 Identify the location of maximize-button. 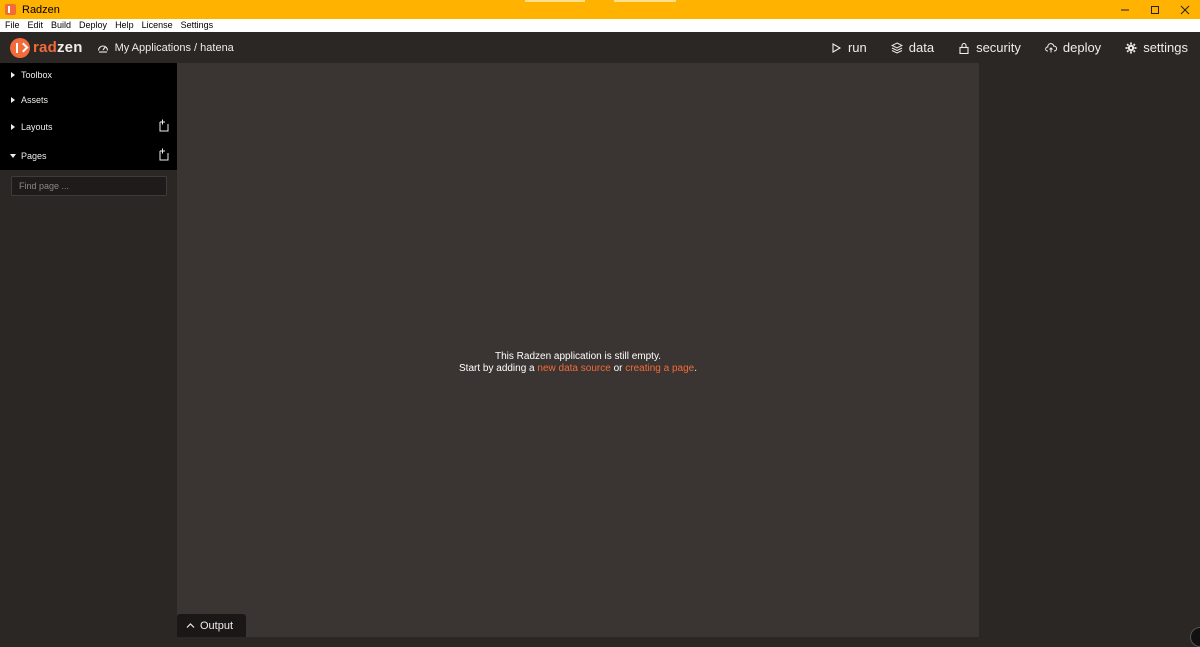
(1155, 9).